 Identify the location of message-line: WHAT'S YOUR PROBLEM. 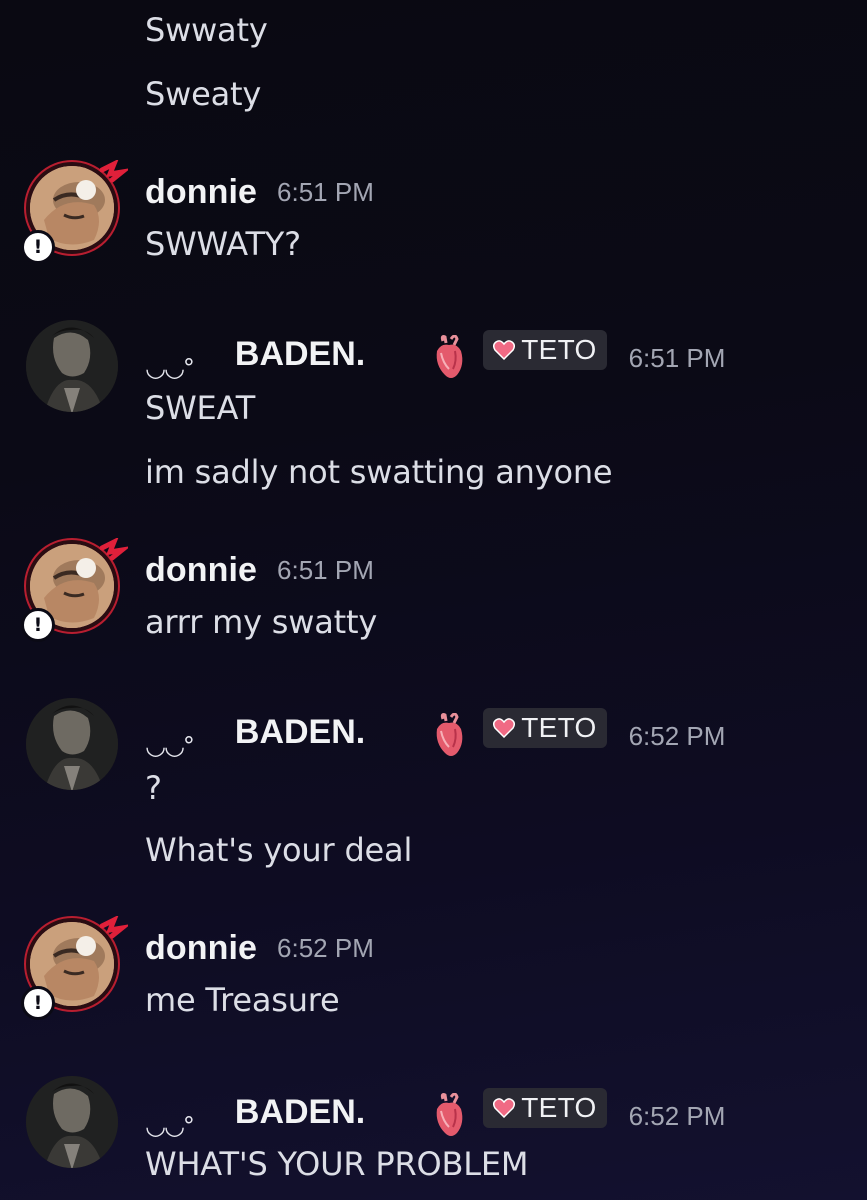
(337, 1164).